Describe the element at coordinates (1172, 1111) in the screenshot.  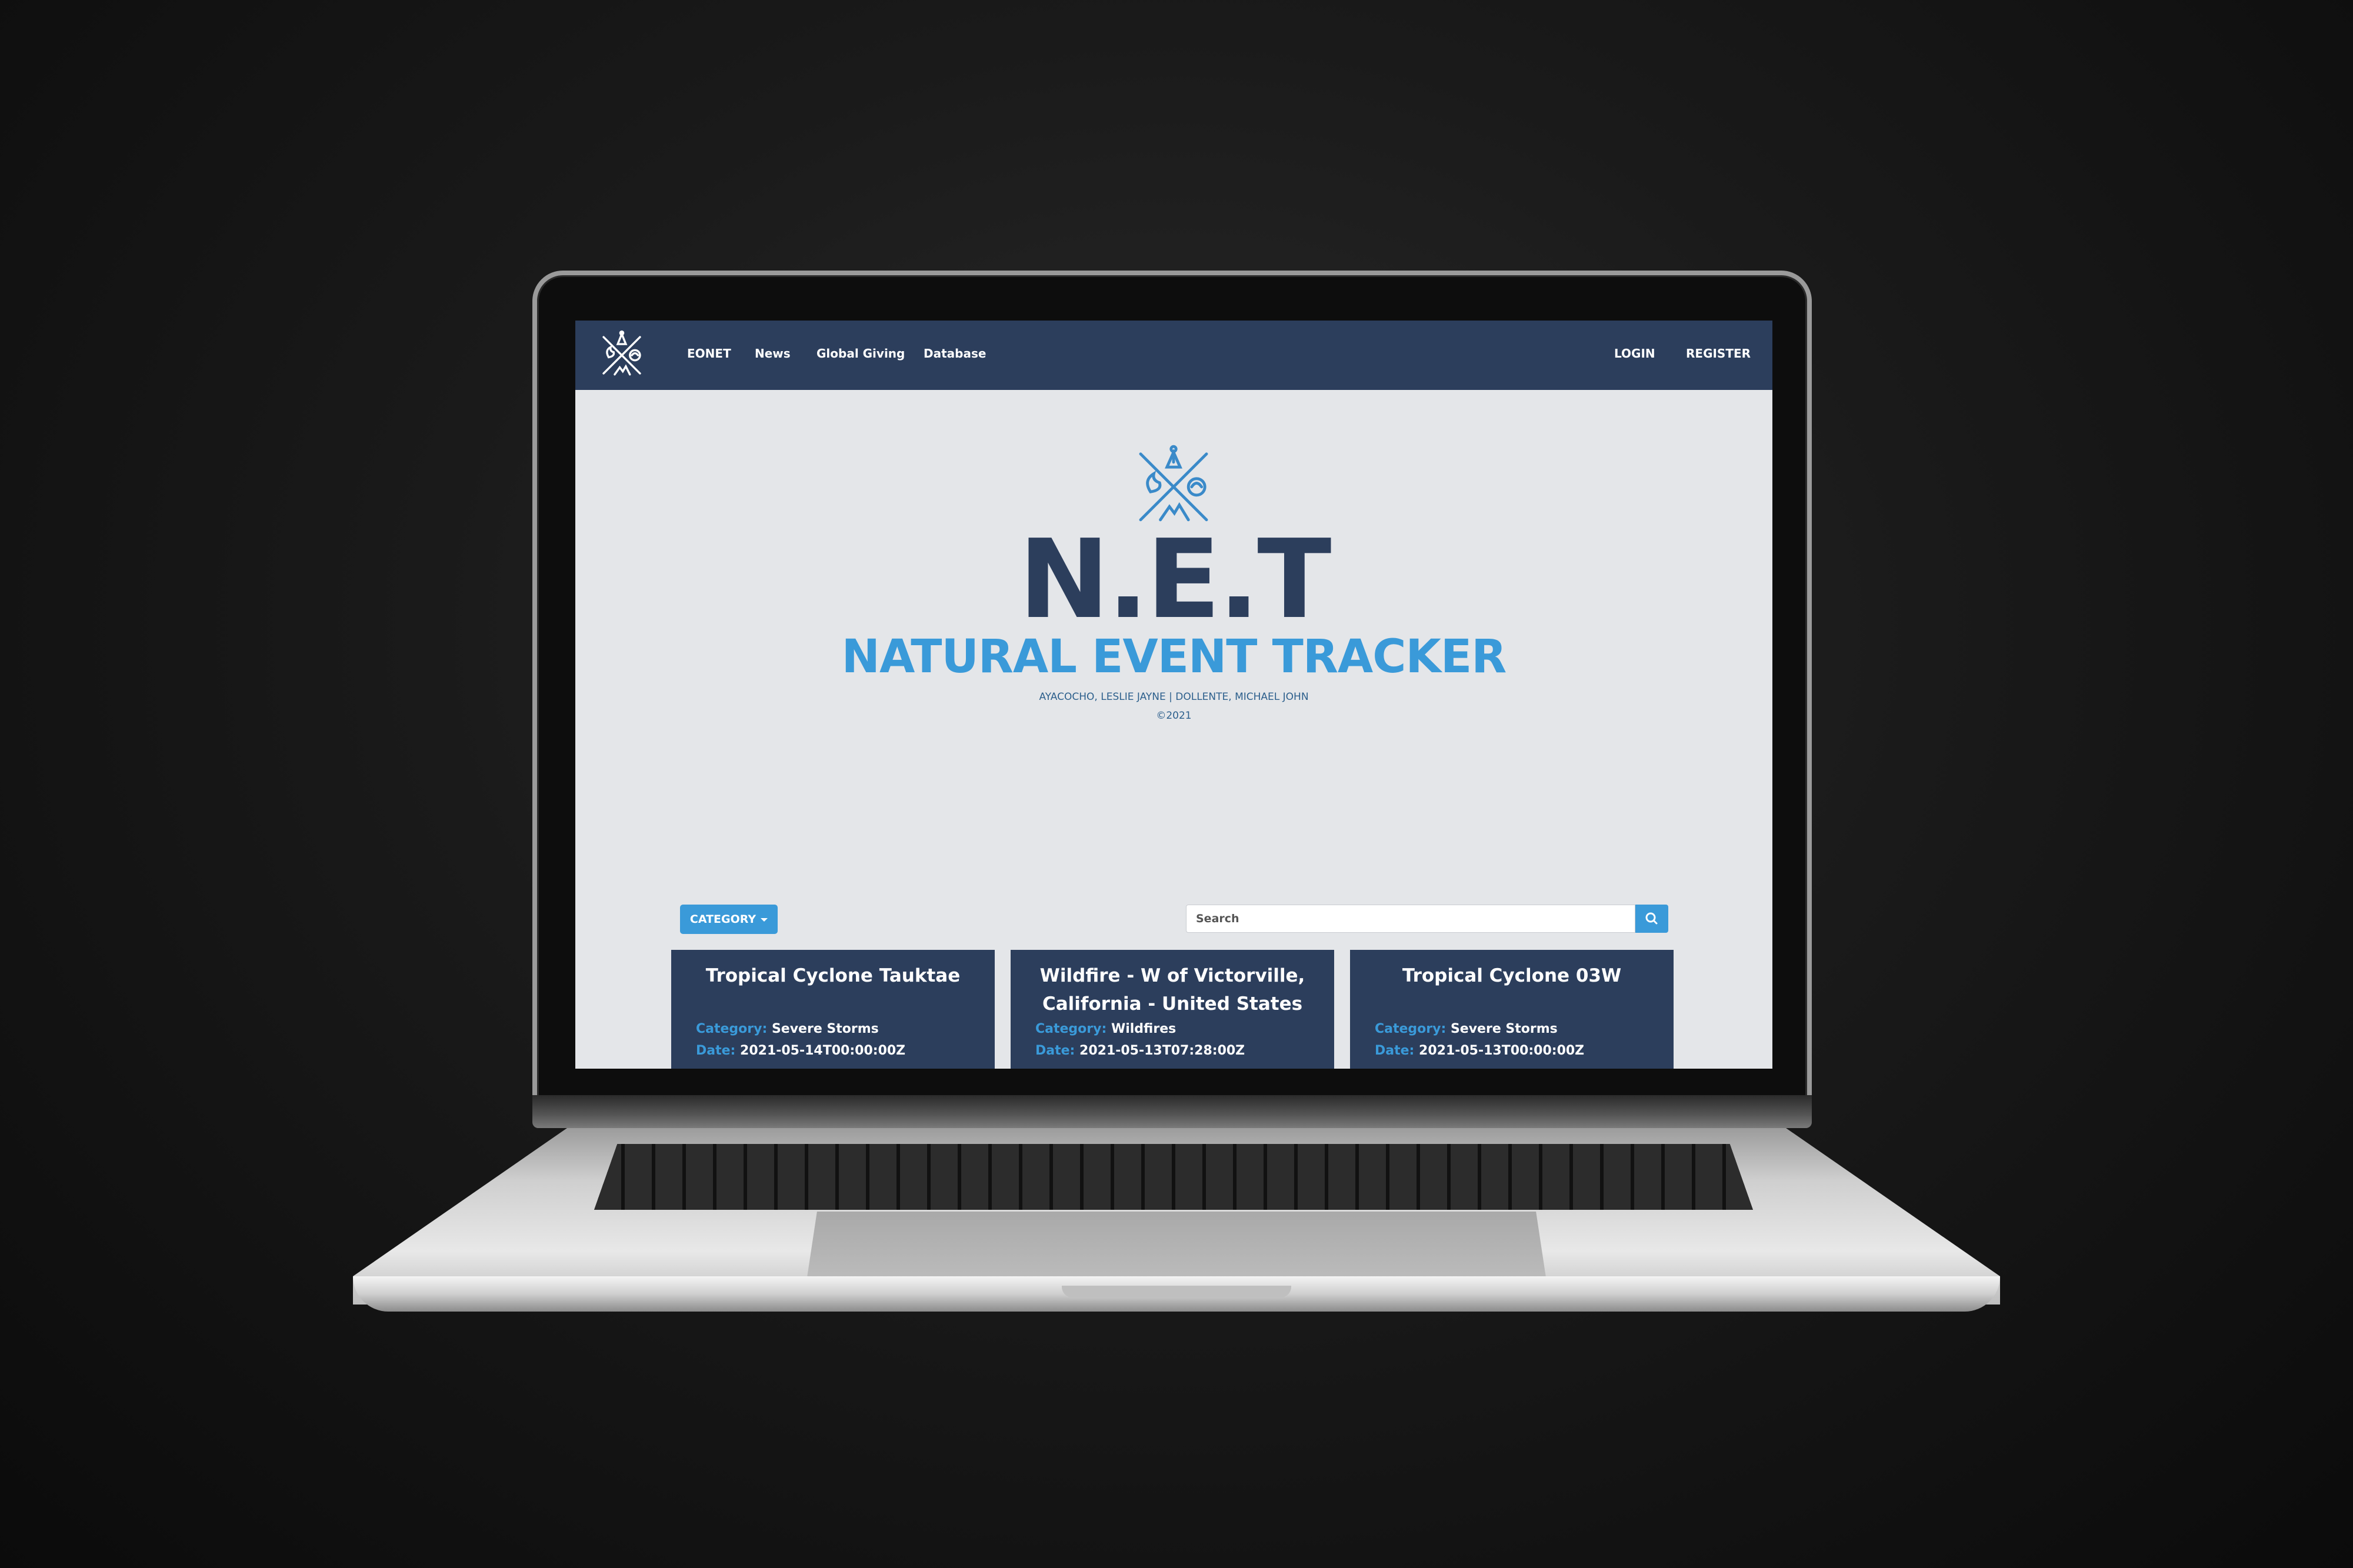
I see `laptop-hinge` at that location.